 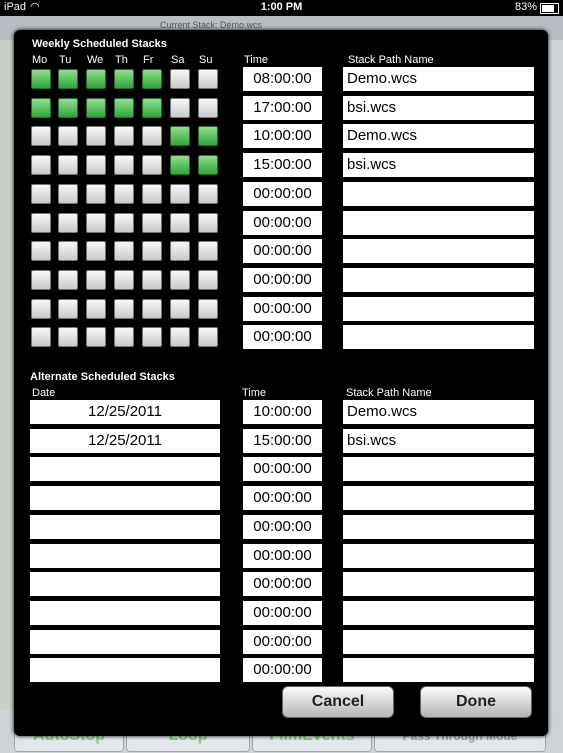 What do you see at coordinates (476, 702) in the screenshot?
I see `done-button: Done` at bounding box center [476, 702].